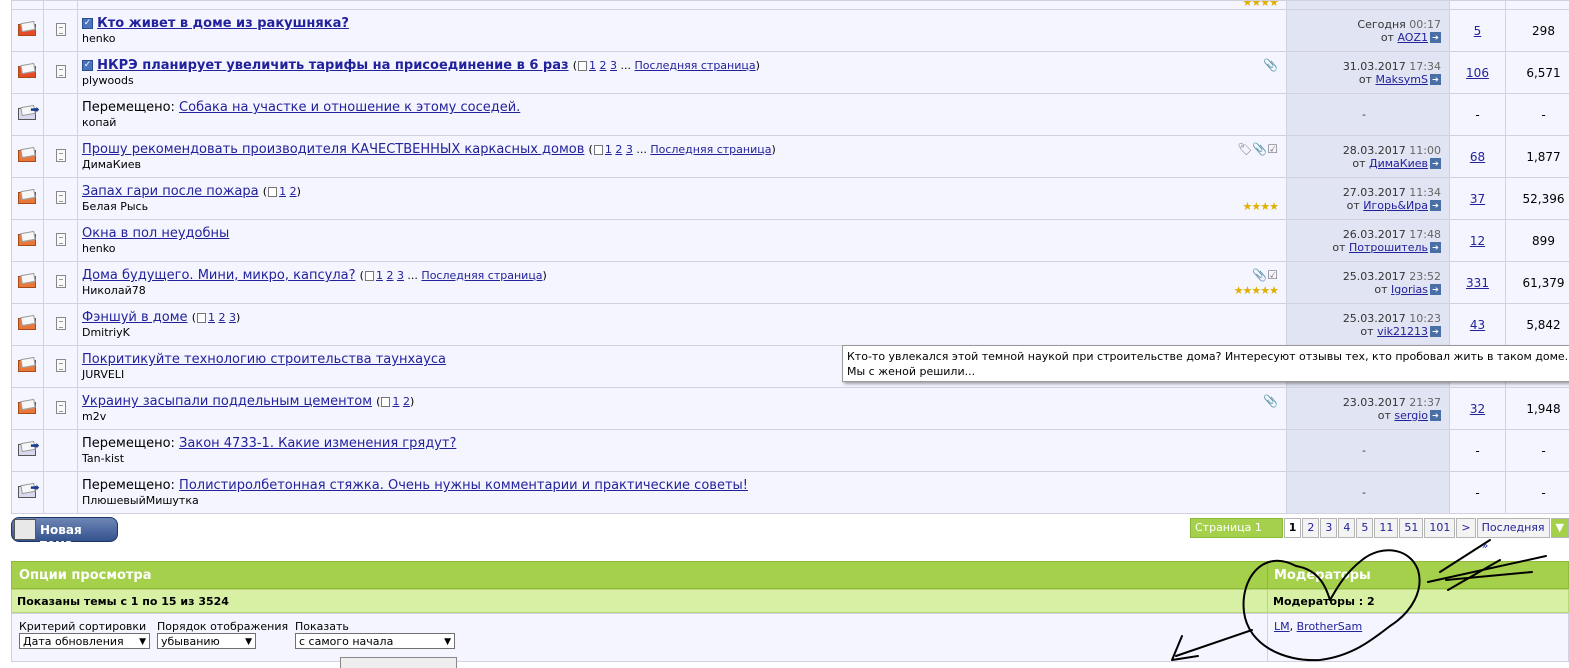 The width and height of the screenshot is (1569, 668). Describe the element at coordinates (1346, 528) in the screenshot. I see `page-link: 4` at that location.